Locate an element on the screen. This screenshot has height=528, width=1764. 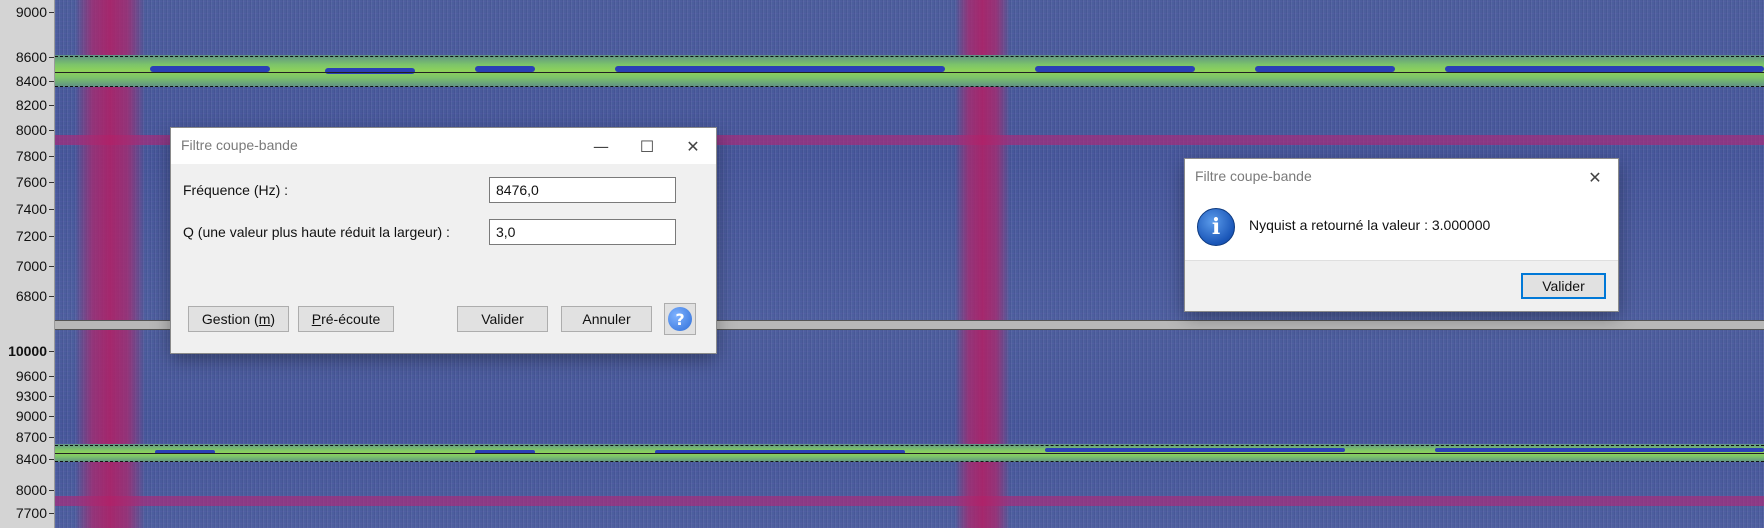
message-titlebar: Filtre coupe-bande ✕ is located at coordinates (1401, 177).